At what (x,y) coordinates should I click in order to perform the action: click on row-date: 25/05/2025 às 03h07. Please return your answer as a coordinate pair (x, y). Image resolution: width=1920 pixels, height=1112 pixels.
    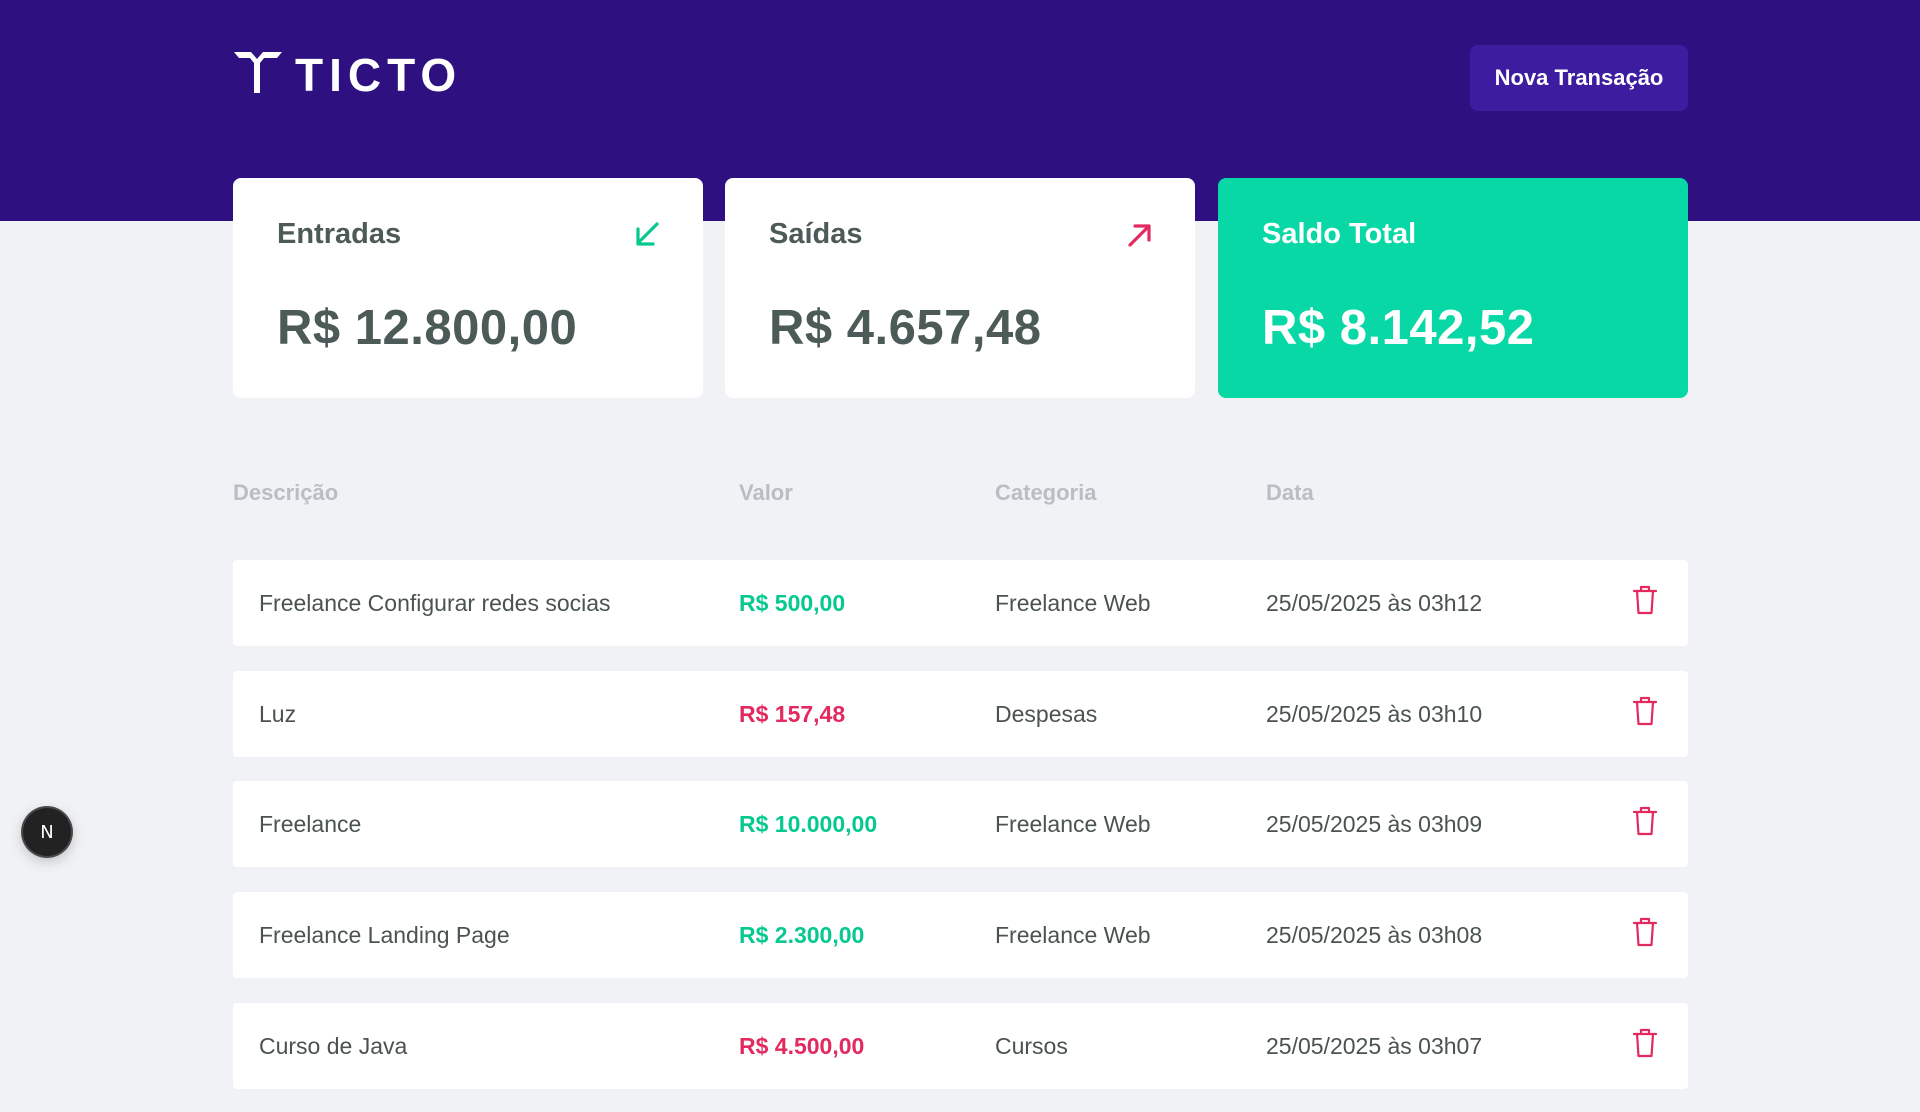
    Looking at the image, I should click on (1374, 1046).